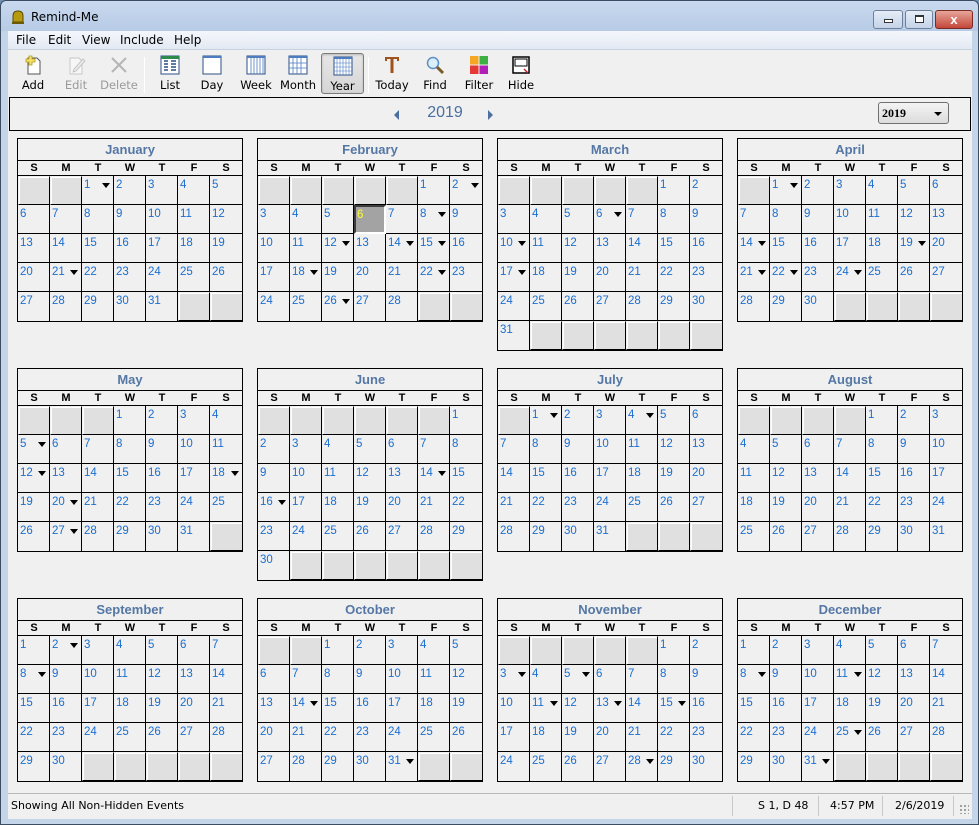 The height and width of the screenshot is (825, 979). Describe the element at coordinates (59, 40) in the screenshot. I see `menu-edit: Edit` at that location.